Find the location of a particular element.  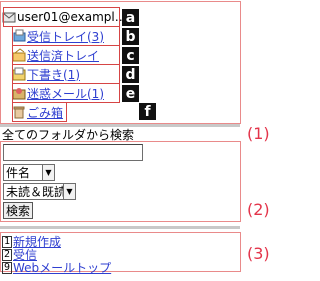

key-1: 1 is located at coordinates (7, 241).